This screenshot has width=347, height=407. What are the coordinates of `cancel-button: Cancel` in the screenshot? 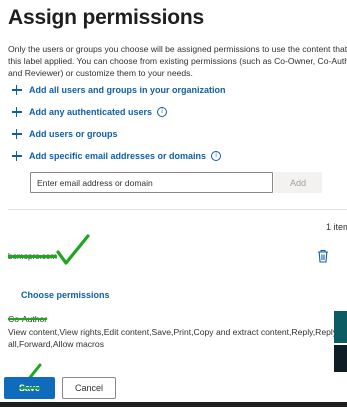 It's located at (89, 388).